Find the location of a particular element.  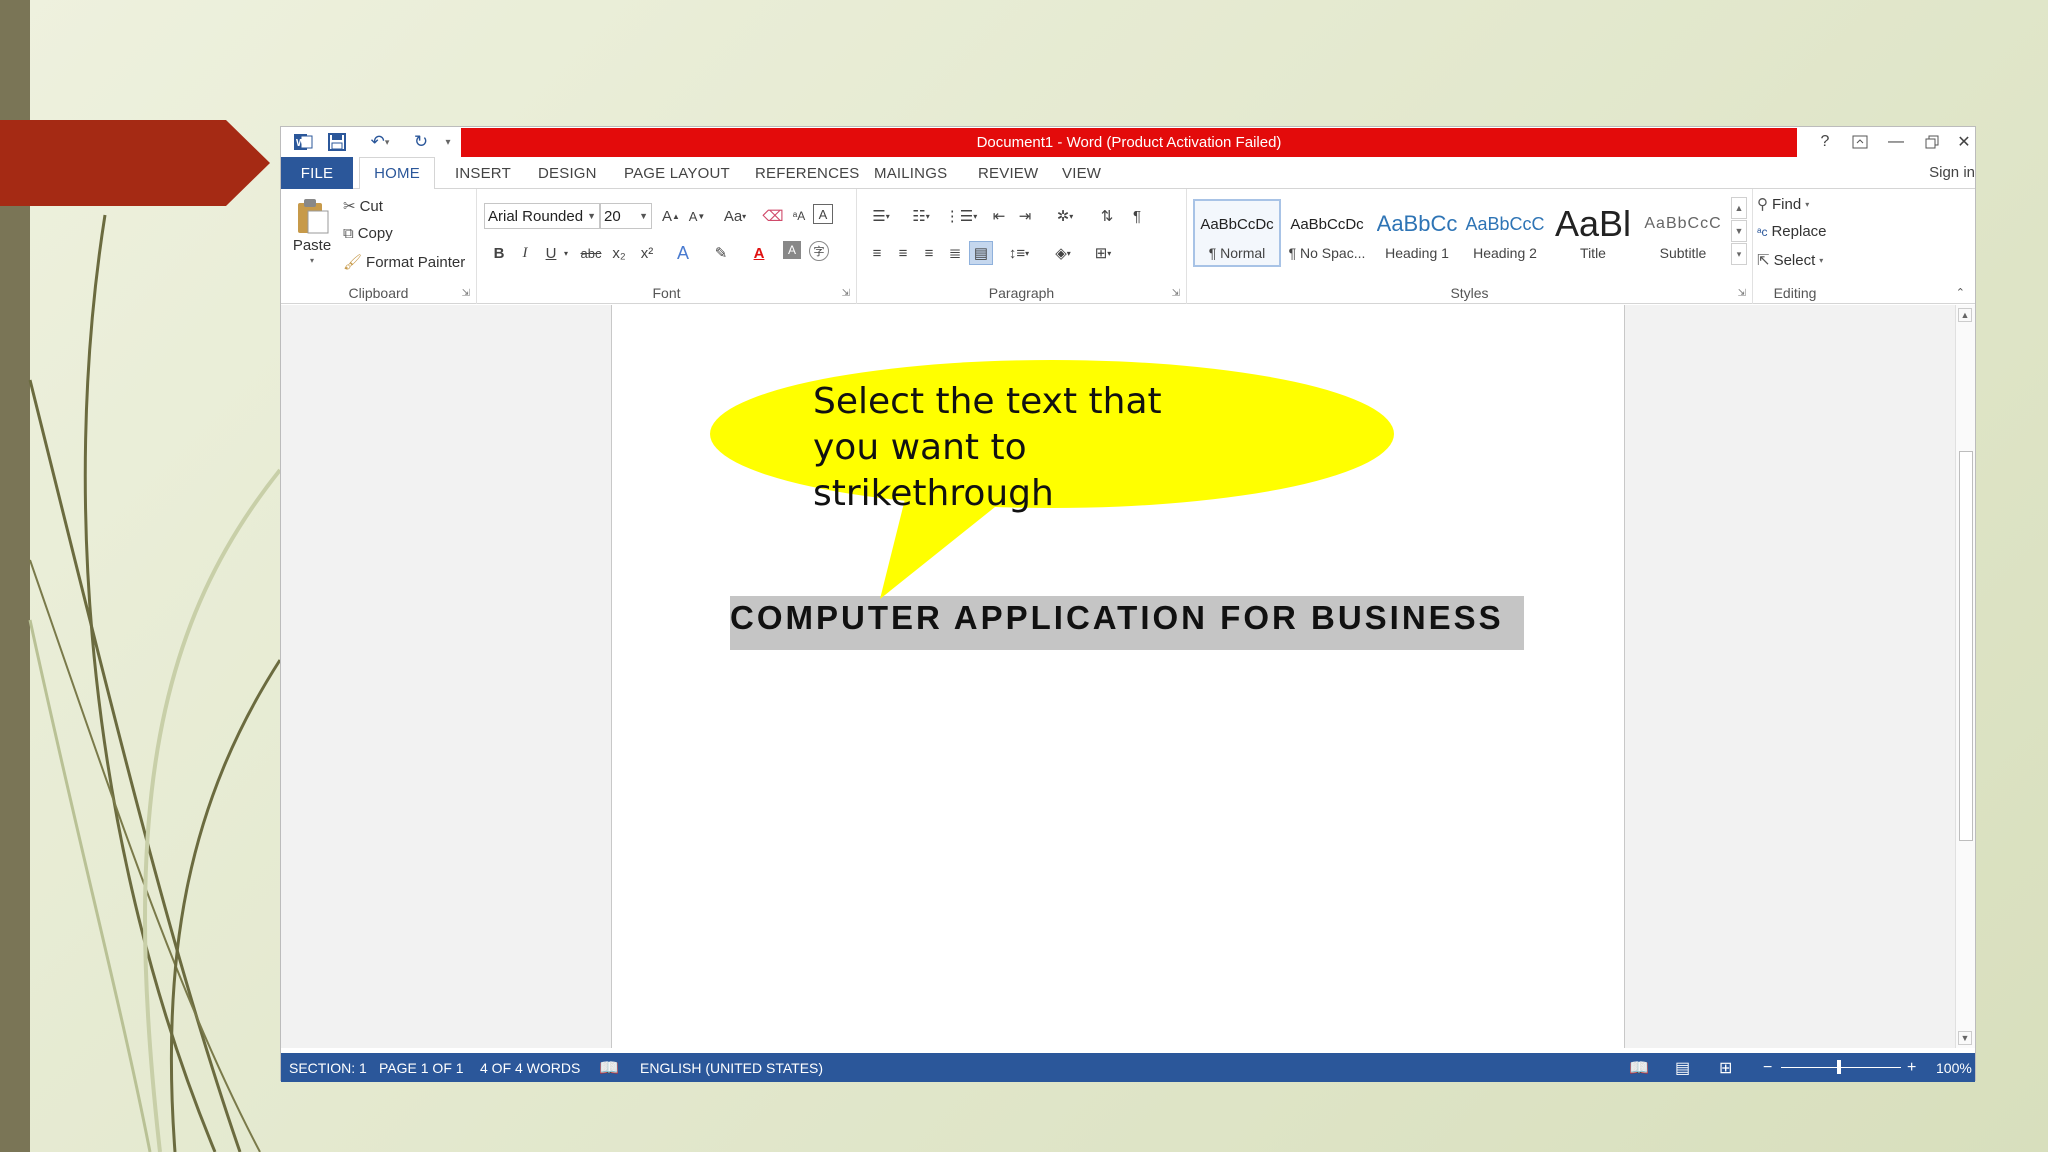

decrease-indent-icon: ⇤ is located at coordinates (999, 216).